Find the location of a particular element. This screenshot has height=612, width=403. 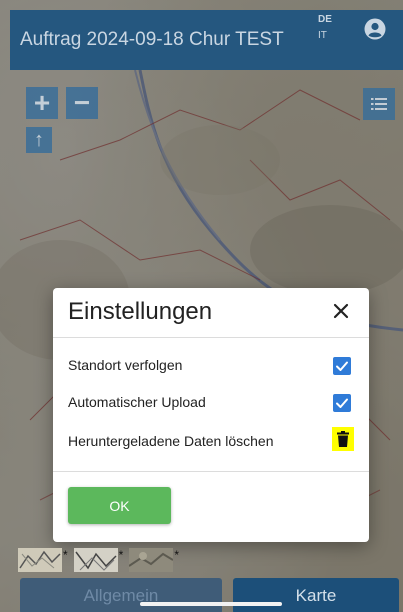

trash-icon is located at coordinates (343, 439).